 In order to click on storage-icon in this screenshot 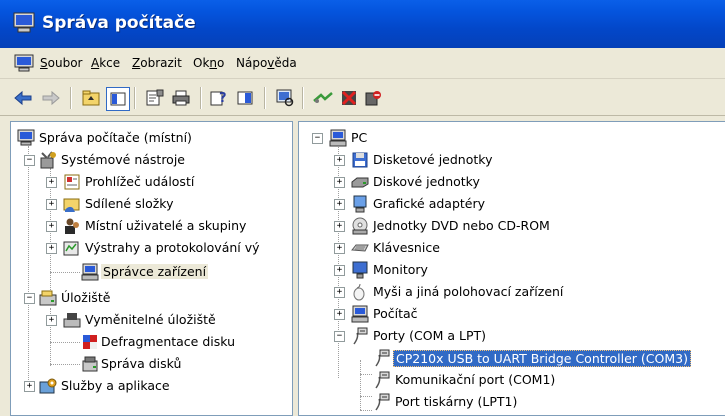, I will do `click(48, 298)`.